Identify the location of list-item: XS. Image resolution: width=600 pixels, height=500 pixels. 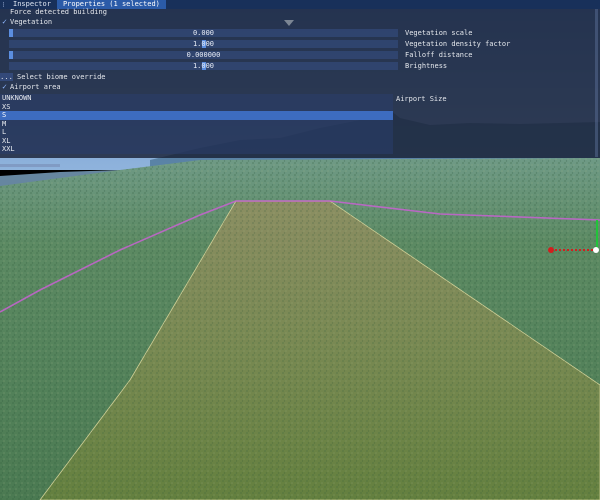
(196, 107).